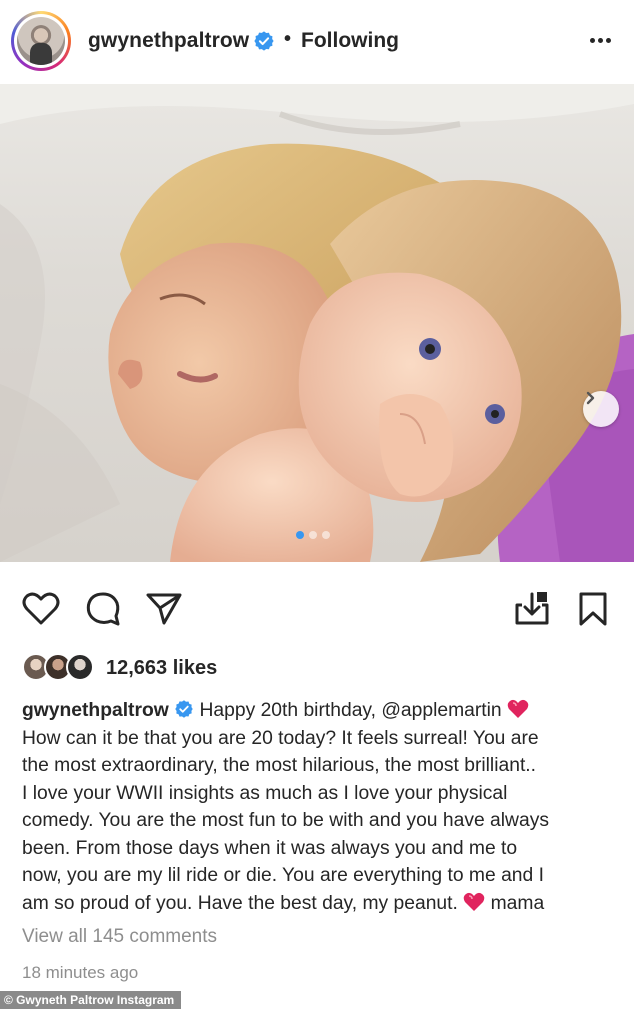  What do you see at coordinates (593, 609) in the screenshot?
I see `bookmark-icon` at bounding box center [593, 609].